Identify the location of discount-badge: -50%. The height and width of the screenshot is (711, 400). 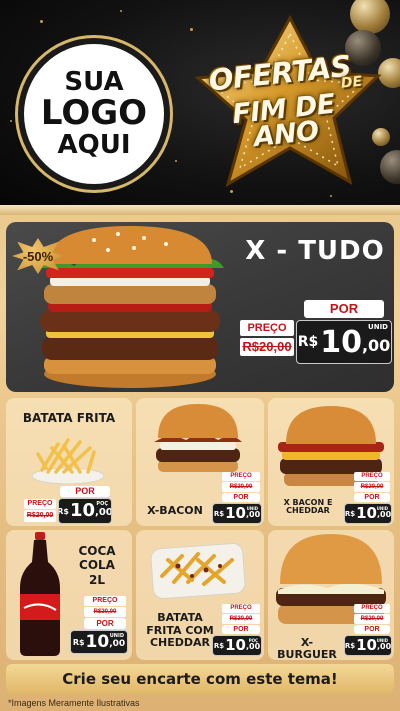
(38, 256).